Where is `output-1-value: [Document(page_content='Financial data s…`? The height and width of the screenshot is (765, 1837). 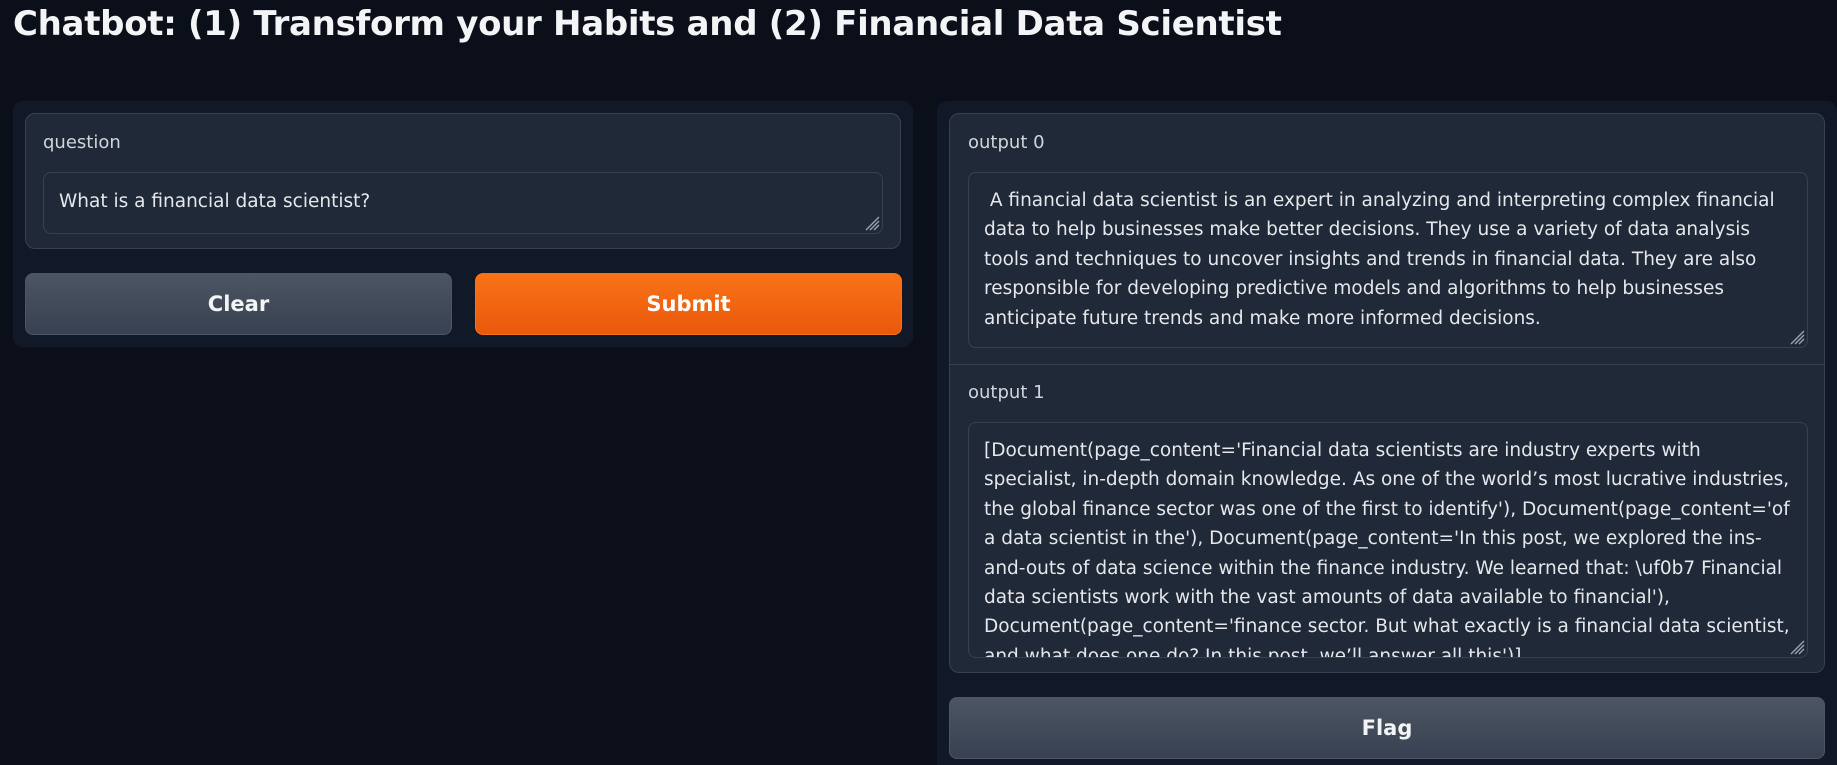
output-1-value: [Document(page_content='Financial data s… is located at coordinates (1390, 549).